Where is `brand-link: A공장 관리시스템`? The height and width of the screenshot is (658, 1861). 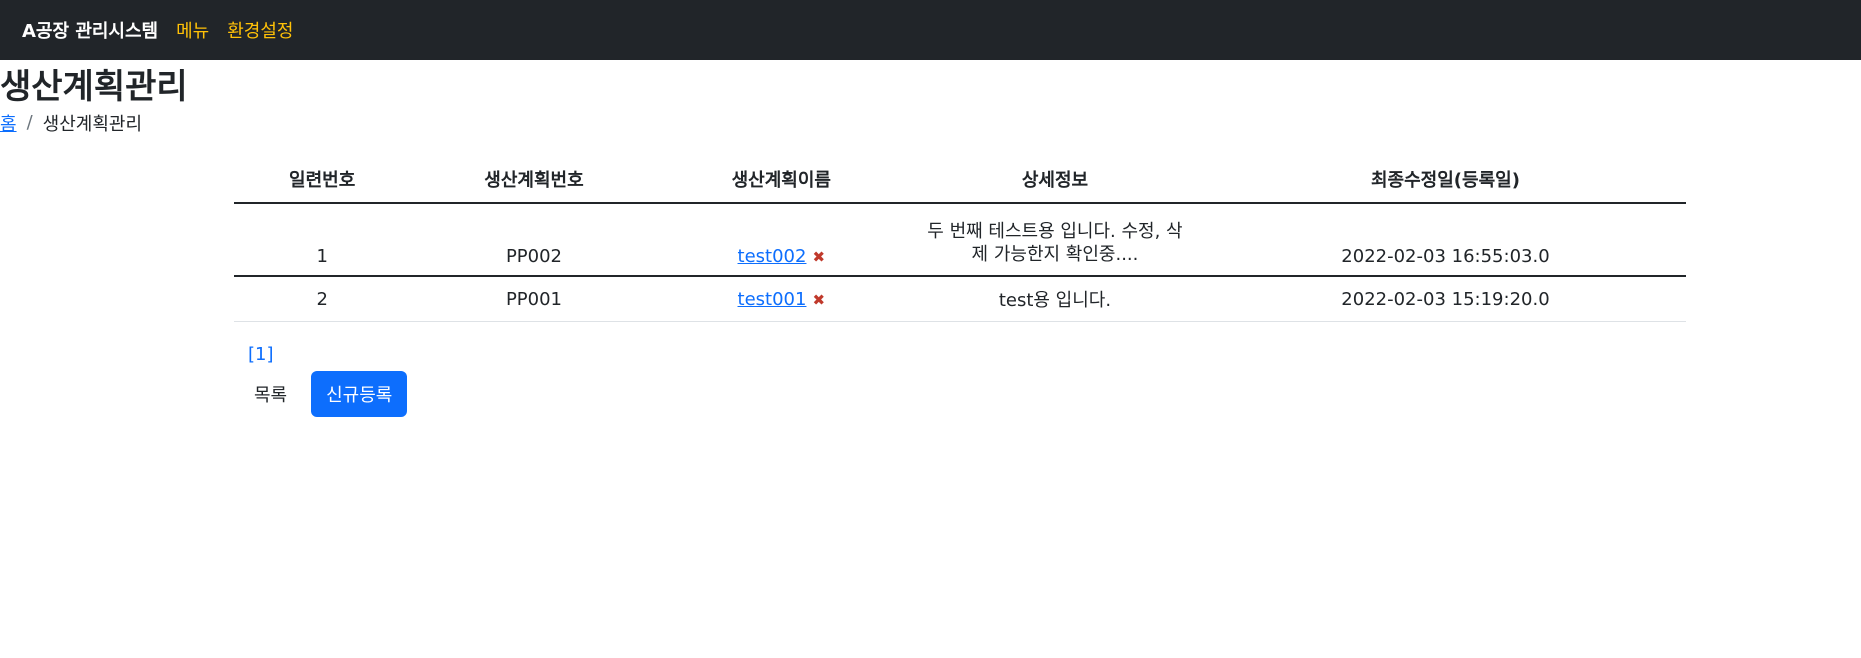 brand-link: A공장 관리시스템 is located at coordinates (90, 30).